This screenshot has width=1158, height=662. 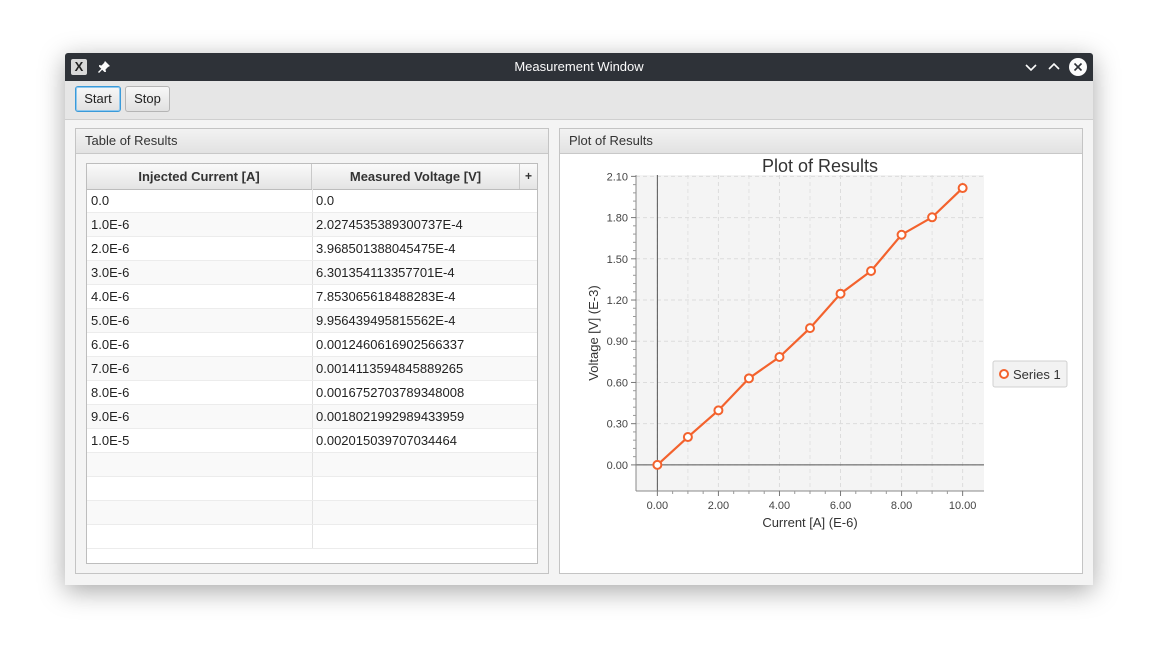 I want to click on cell-current: 6.0E-6, so click(x=200, y=344).